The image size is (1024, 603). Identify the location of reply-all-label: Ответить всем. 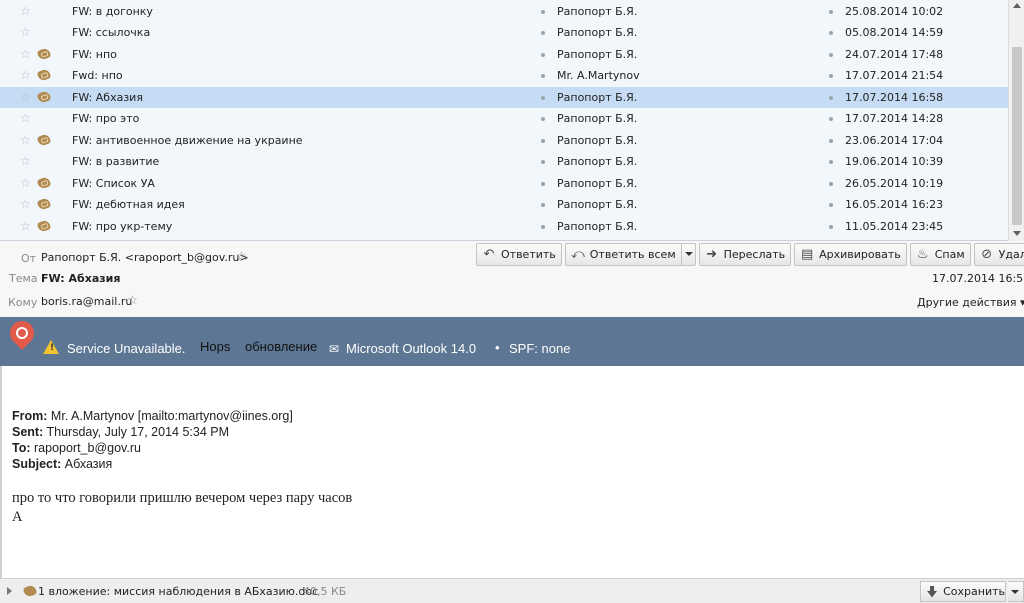
(632, 254).